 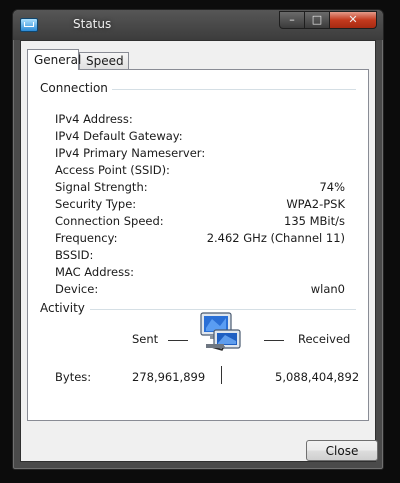 I want to click on sent-dash, so click(x=178, y=340).